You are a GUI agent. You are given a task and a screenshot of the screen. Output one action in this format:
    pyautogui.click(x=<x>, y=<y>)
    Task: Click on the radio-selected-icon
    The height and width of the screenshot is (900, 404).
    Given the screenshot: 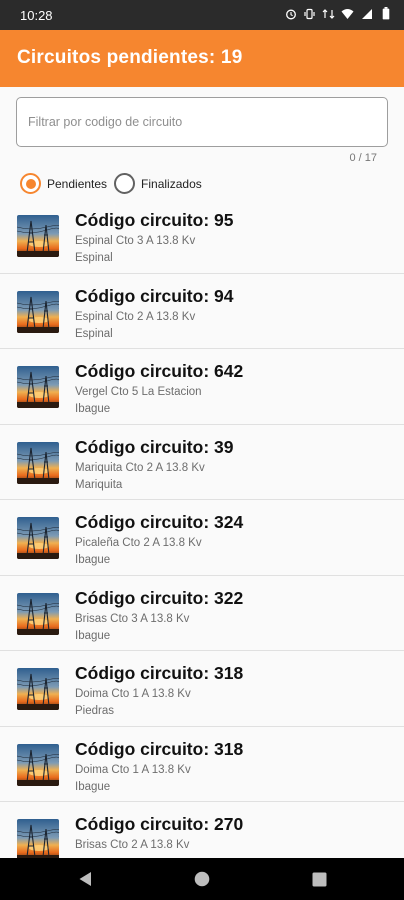 What is the action you would take?
    pyautogui.click(x=30, y=183)
    